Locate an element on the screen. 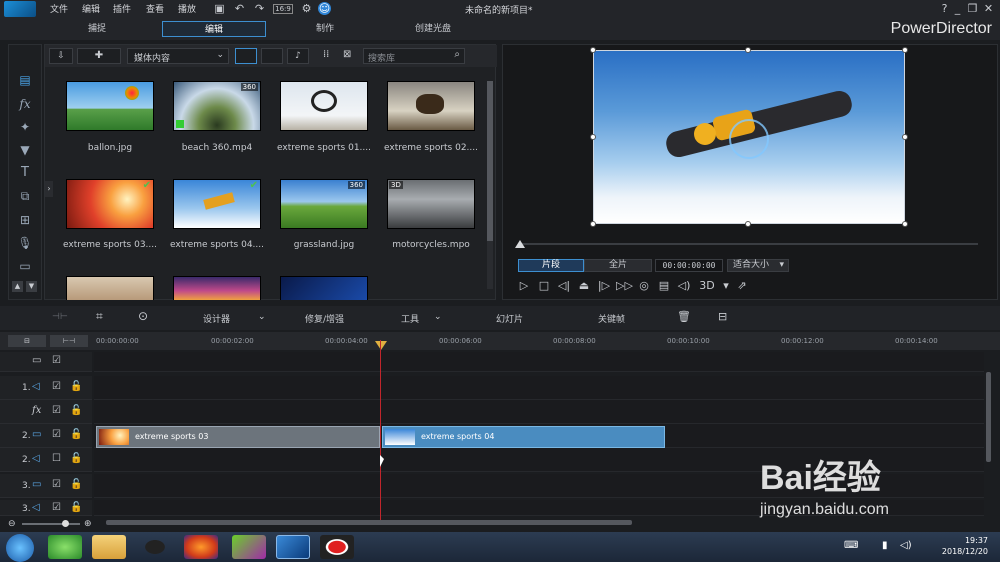 The image size is (1000, 562). firefox-icon is located at coordinates (201, 547).